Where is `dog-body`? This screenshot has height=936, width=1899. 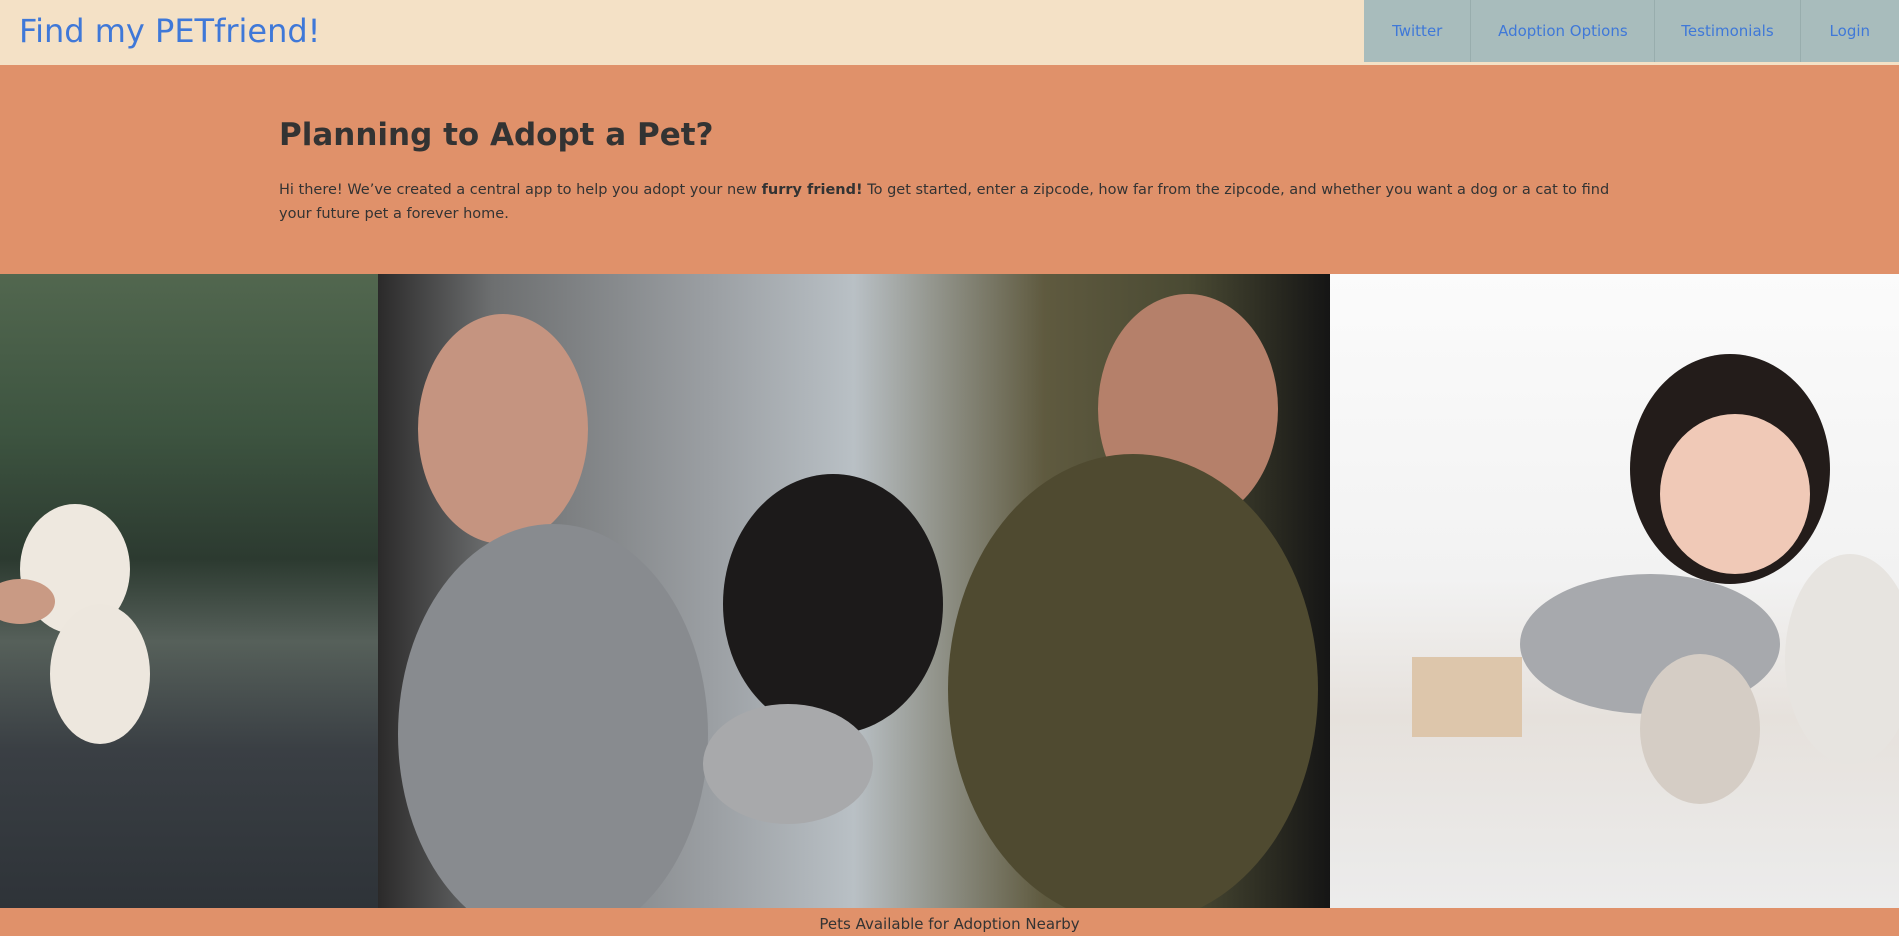 dog-body is located at coordinates (100, 674).